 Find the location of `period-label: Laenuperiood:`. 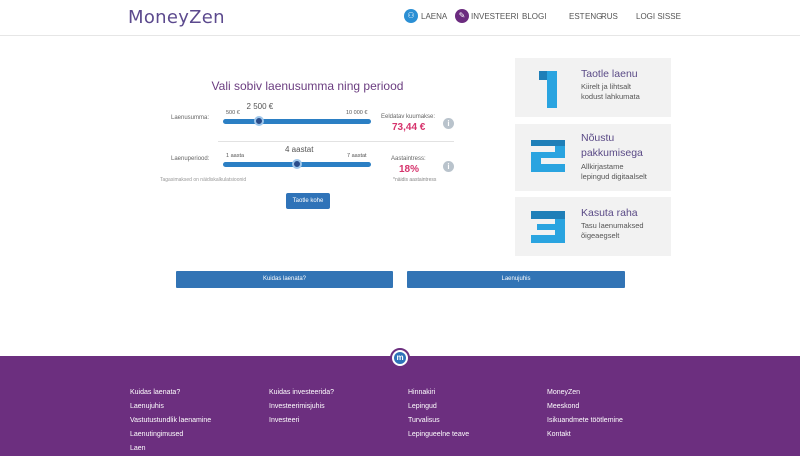

period-label: Laenuperiood: is located at coordinates (190, 159).